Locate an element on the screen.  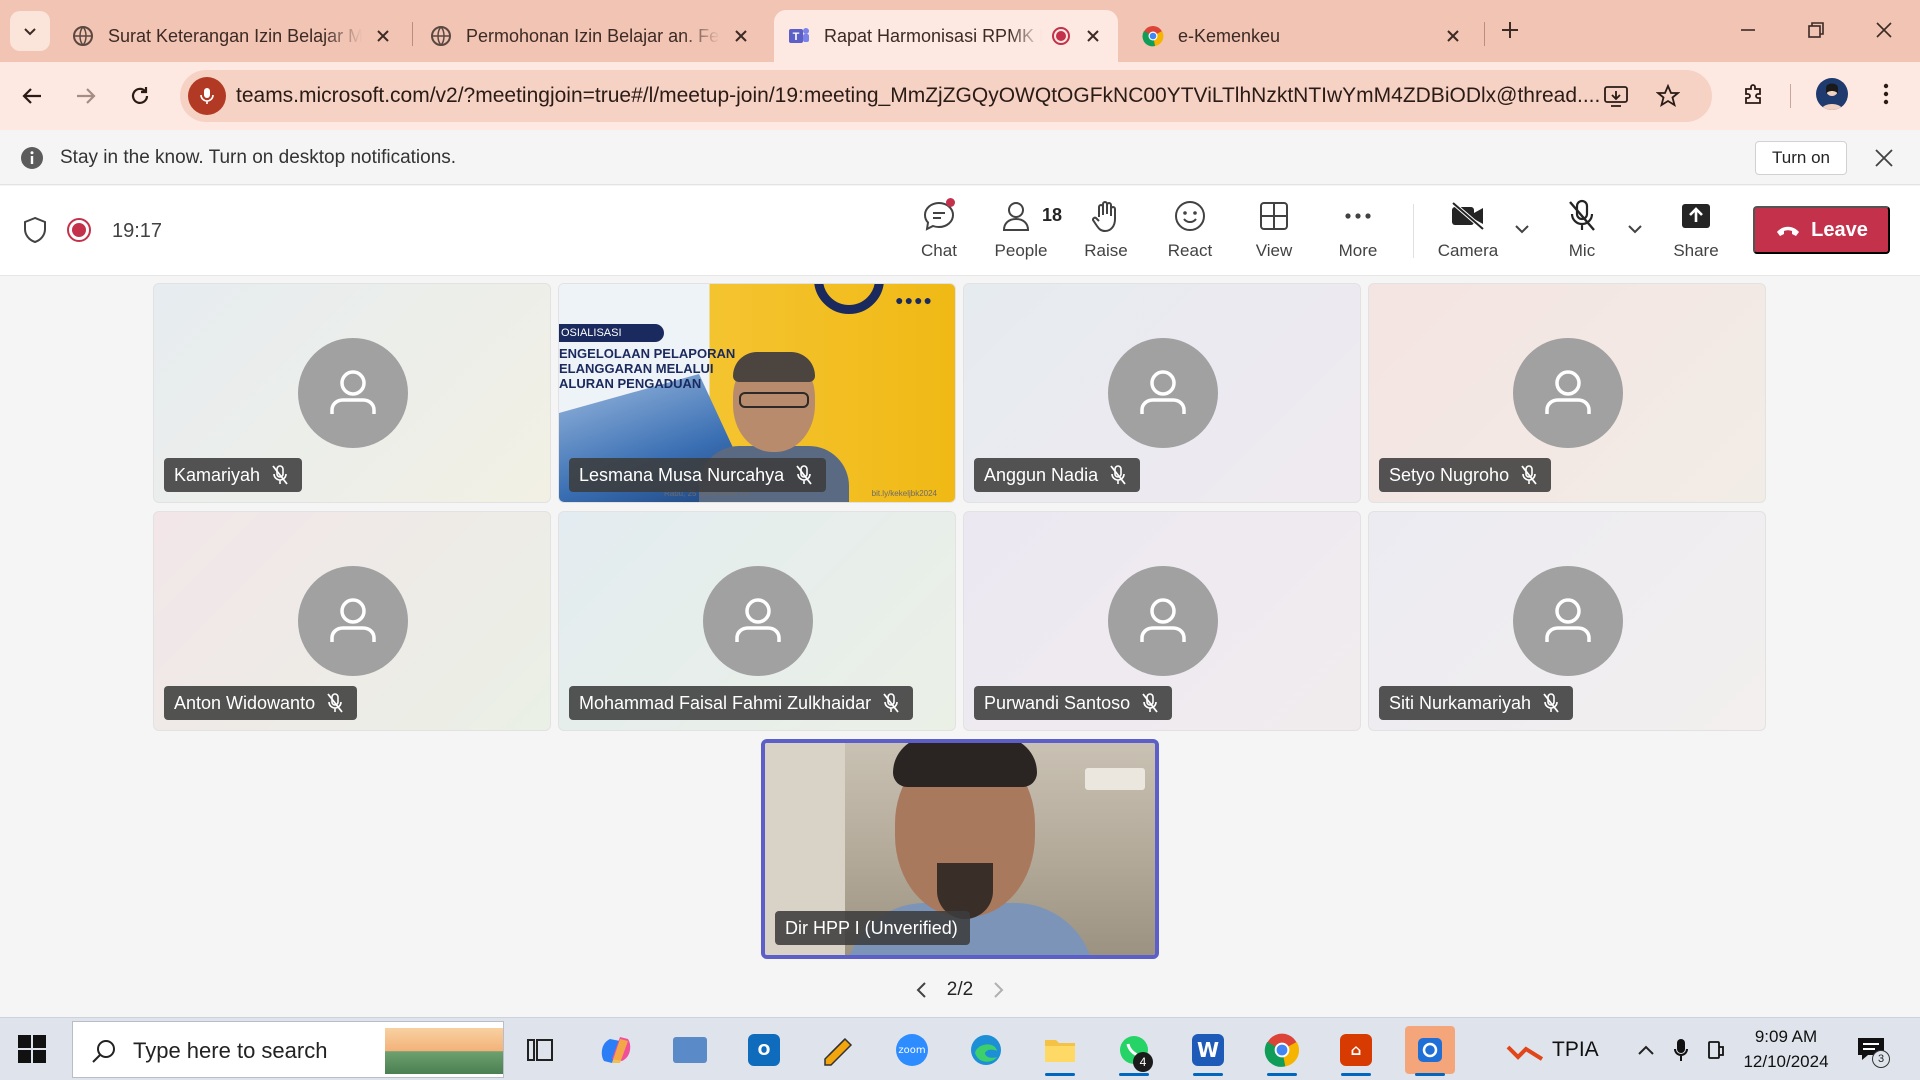
restore-button is located at coordinates (1816, 30).